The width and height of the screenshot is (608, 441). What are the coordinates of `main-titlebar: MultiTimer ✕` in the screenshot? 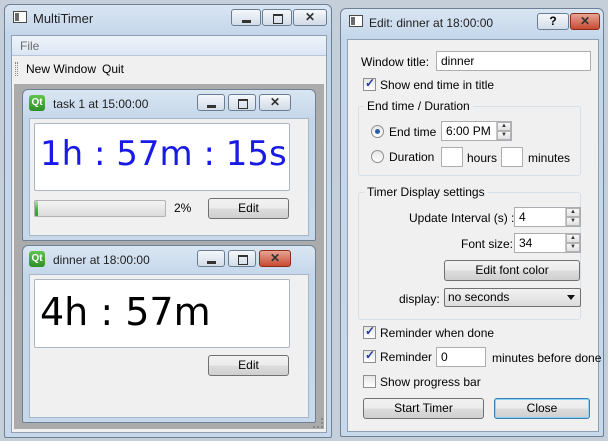 It's located at (168, 18).